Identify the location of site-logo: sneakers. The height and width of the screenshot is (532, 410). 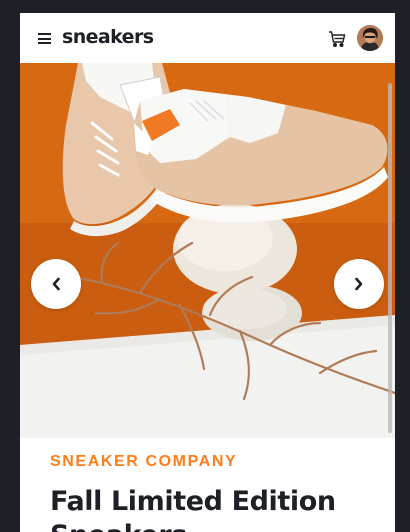
(108, 37).